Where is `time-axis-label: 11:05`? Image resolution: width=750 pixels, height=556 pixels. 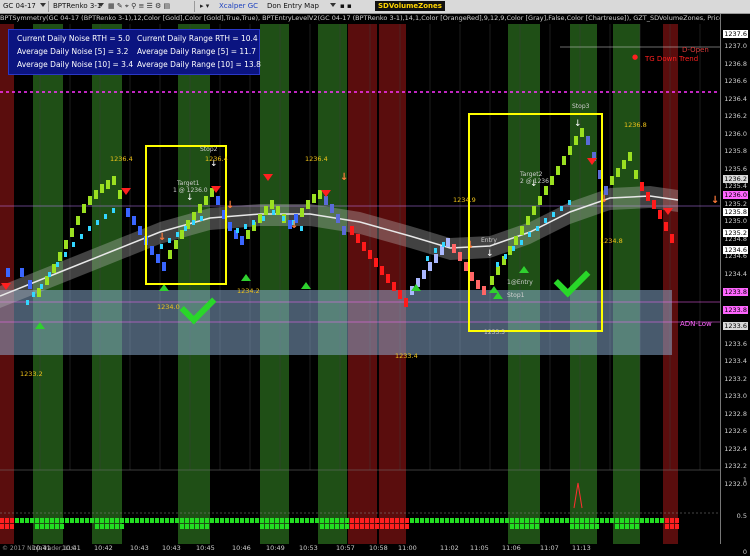 time-axis-label: 11:05 is located at coordinates (479, 548).